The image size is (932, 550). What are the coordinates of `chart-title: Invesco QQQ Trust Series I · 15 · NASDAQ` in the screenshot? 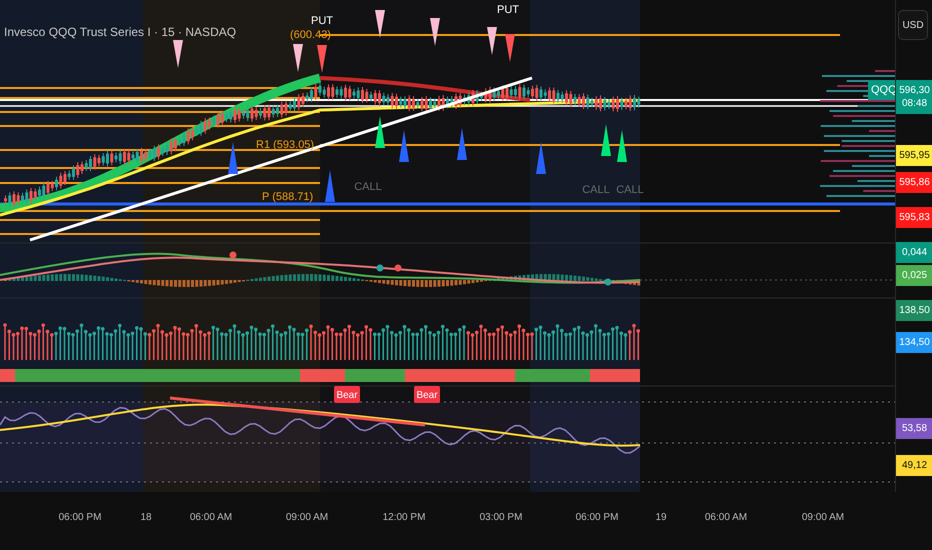 It's located at (120, 32).